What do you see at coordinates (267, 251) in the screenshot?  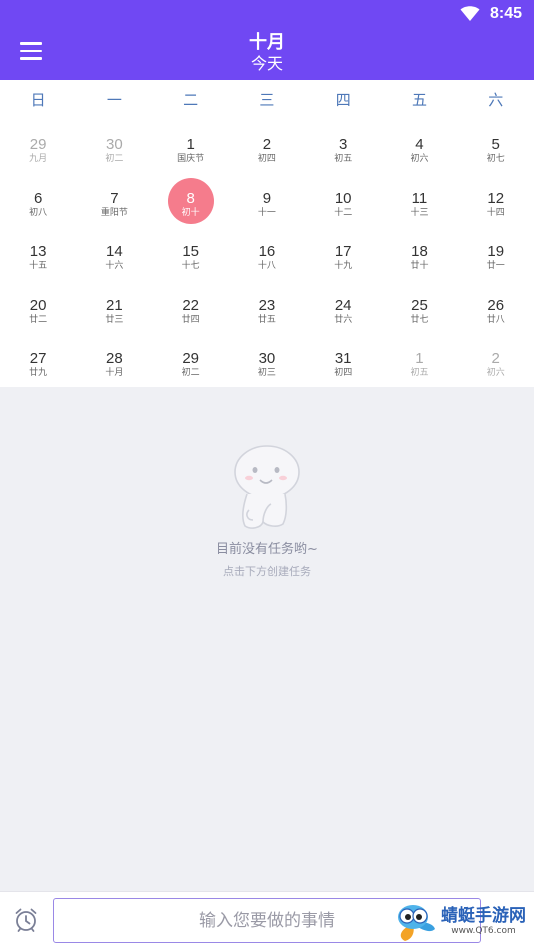 I see `day-number: 16` at bounding box center [267, 251].